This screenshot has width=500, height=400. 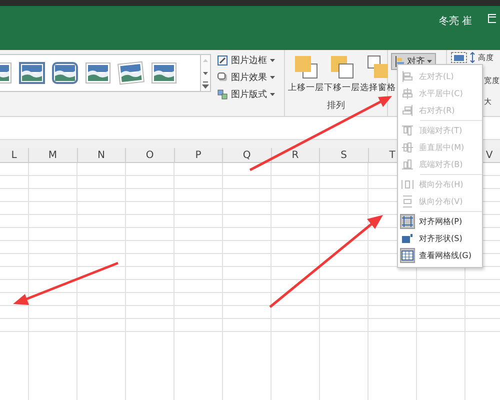 I want to click on crop-icon, so click(x=459, y=57).